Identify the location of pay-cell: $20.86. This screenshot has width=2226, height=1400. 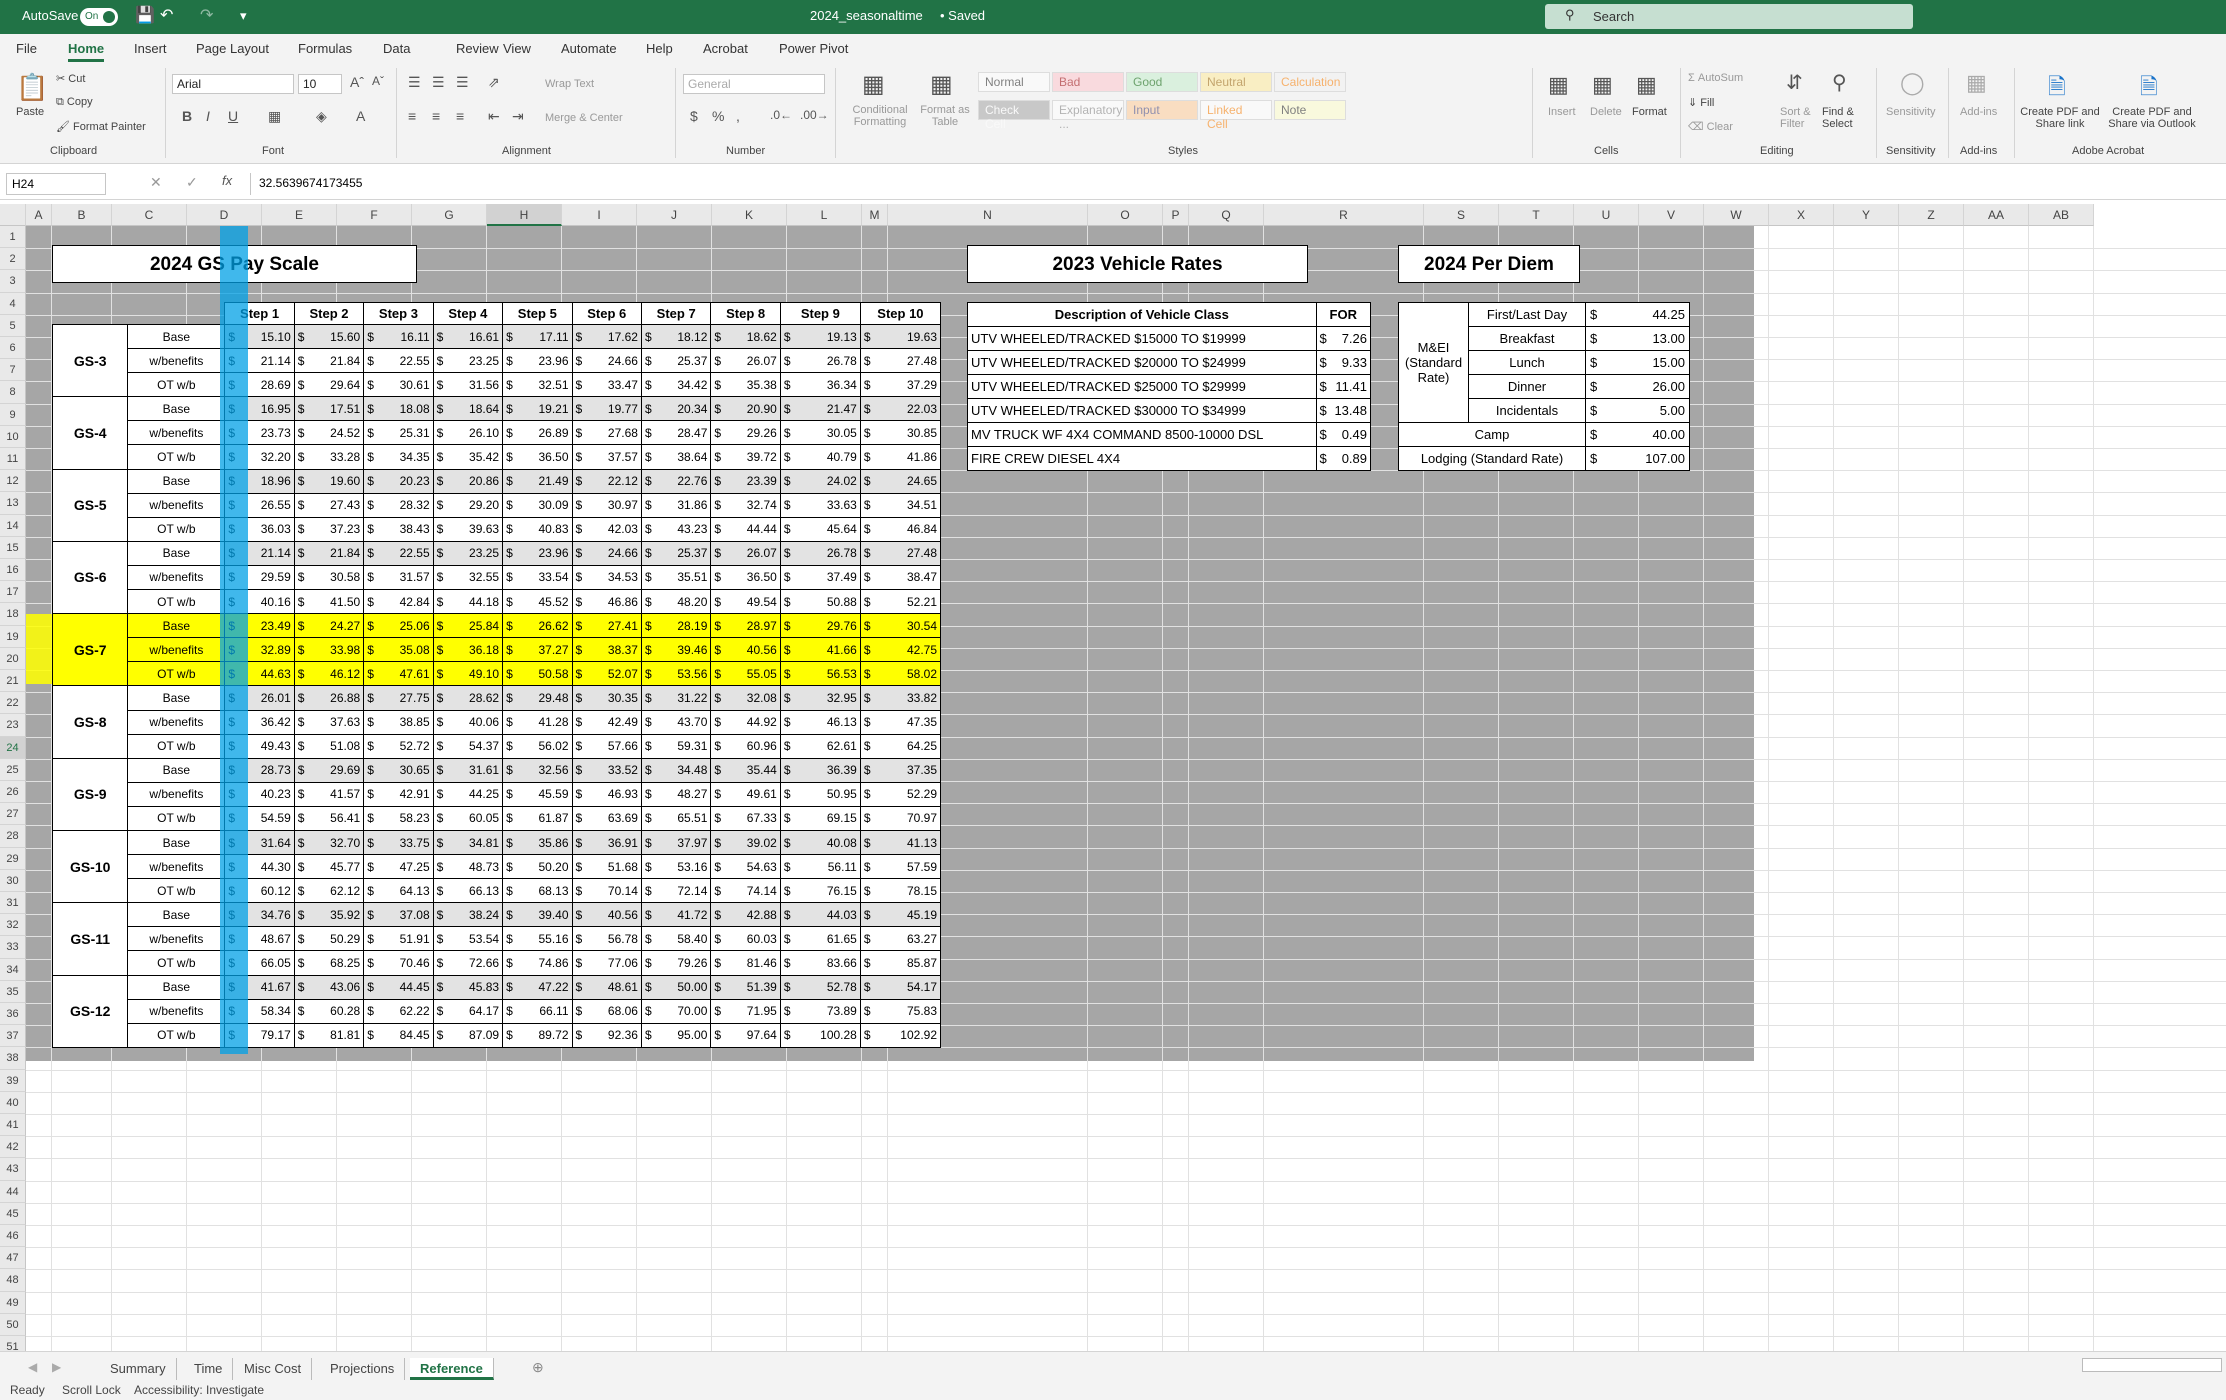
(468, 481).